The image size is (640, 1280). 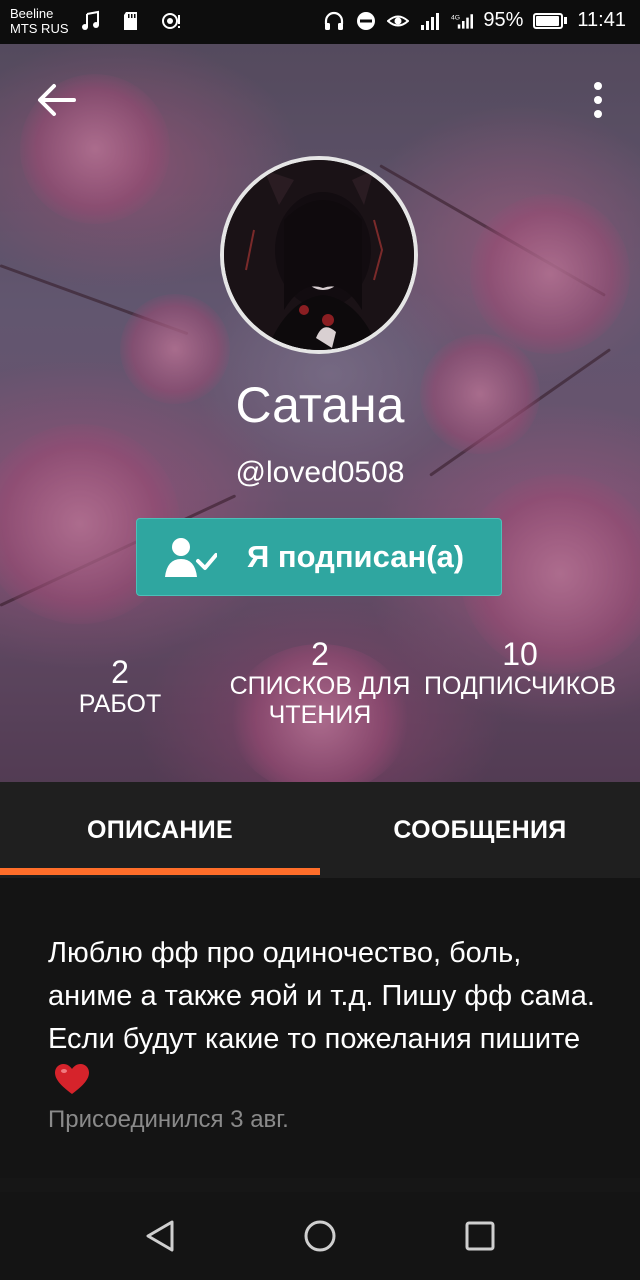 What do you see at coordinates (320, 700) in the screenshot?
I see `stat-reading-lists-label: СПИСКОВ ДЛЯ ЧТЕНИЯ` at bounding box center [320, 700].